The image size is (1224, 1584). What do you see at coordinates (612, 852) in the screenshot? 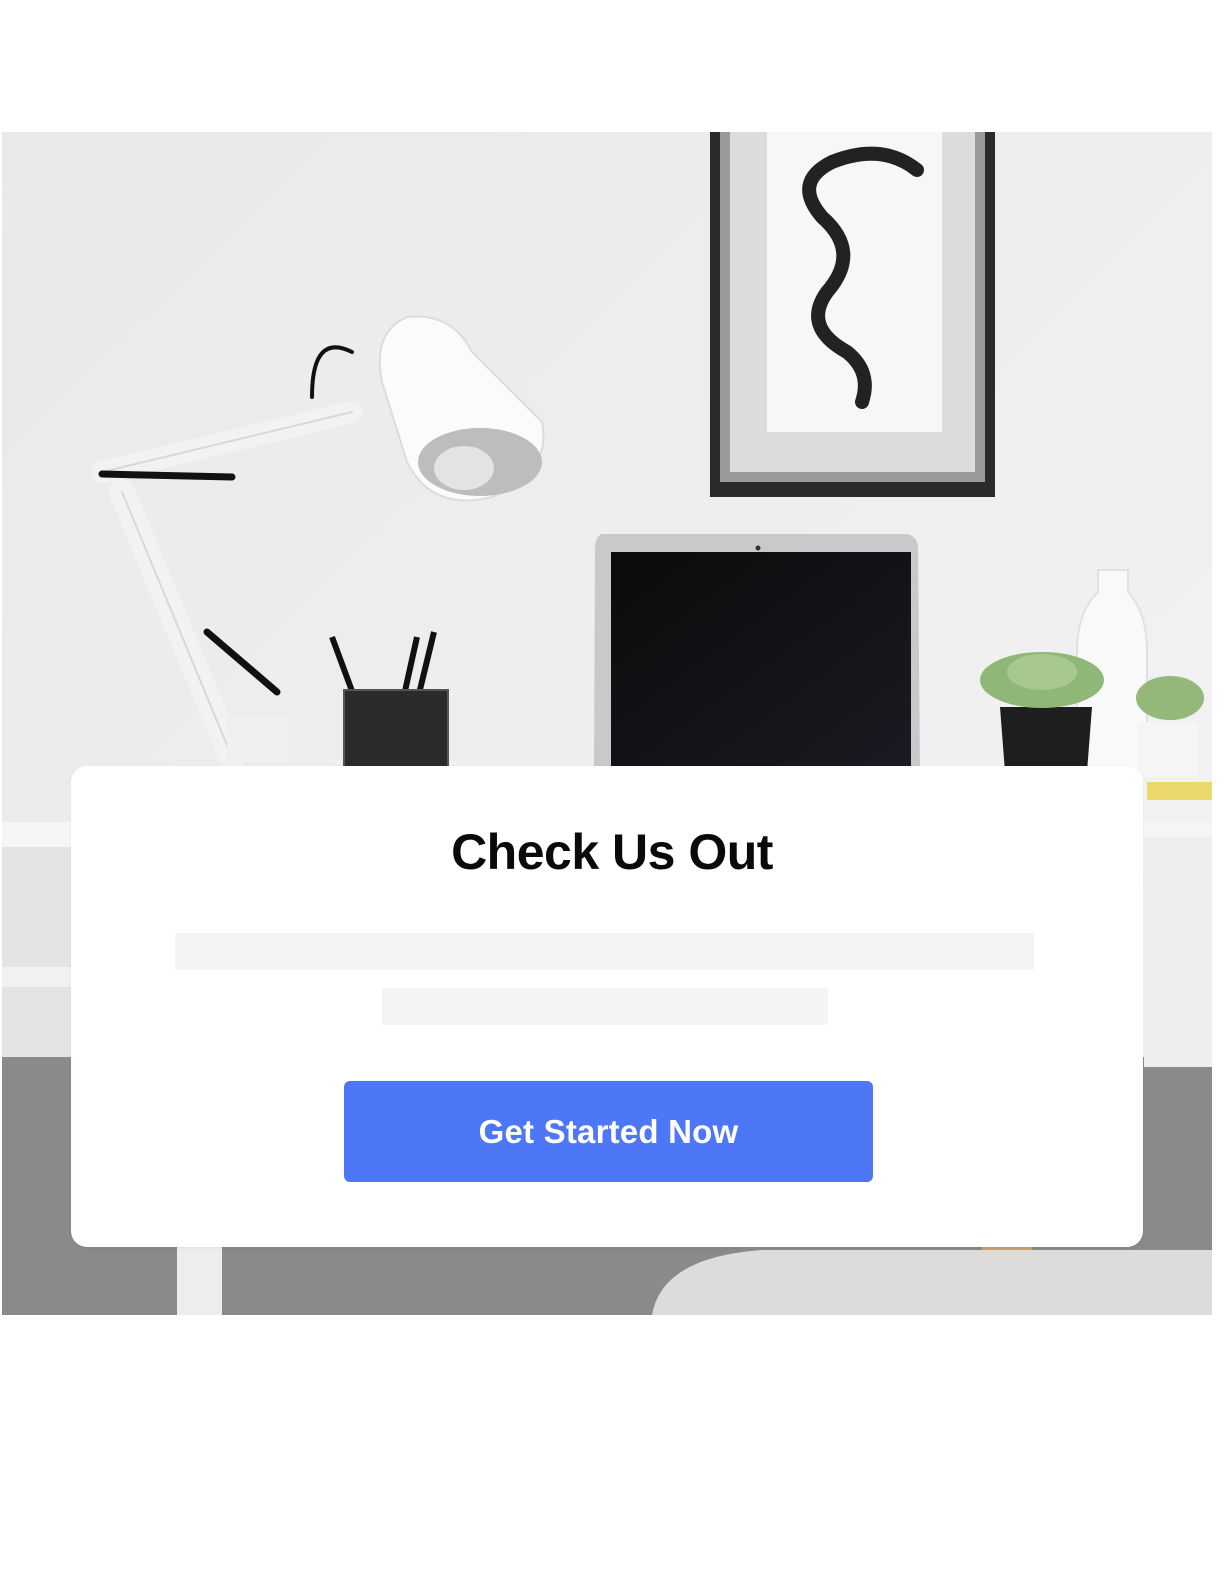
I see `card-title: Check Us Out` at bounding box center [612, 852].